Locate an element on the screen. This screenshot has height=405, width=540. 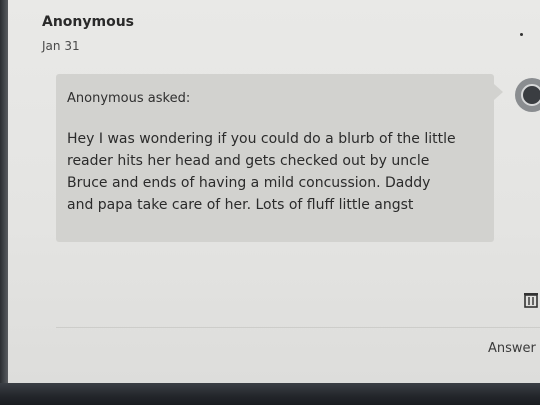
more-dot-icon is located at coordinates (521, 34).